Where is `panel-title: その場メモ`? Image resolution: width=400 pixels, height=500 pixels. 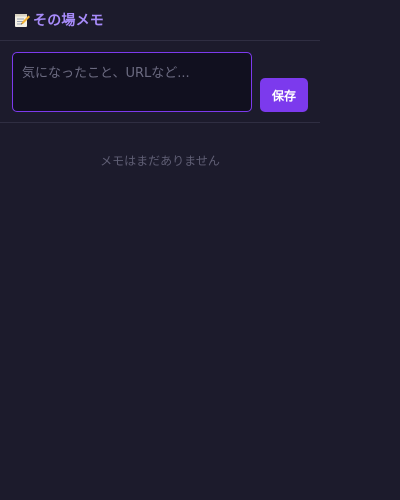
panel-title: その場メモ is located at coordinates (68, 21).